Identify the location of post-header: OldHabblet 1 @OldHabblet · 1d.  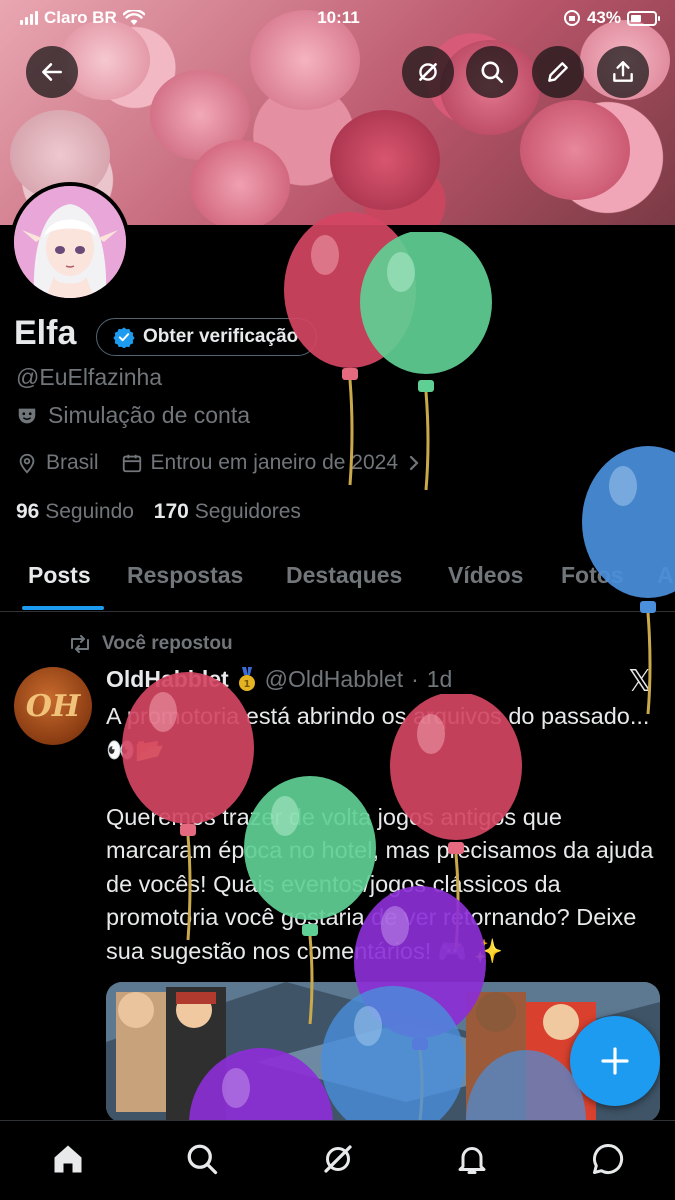
(279, 679).